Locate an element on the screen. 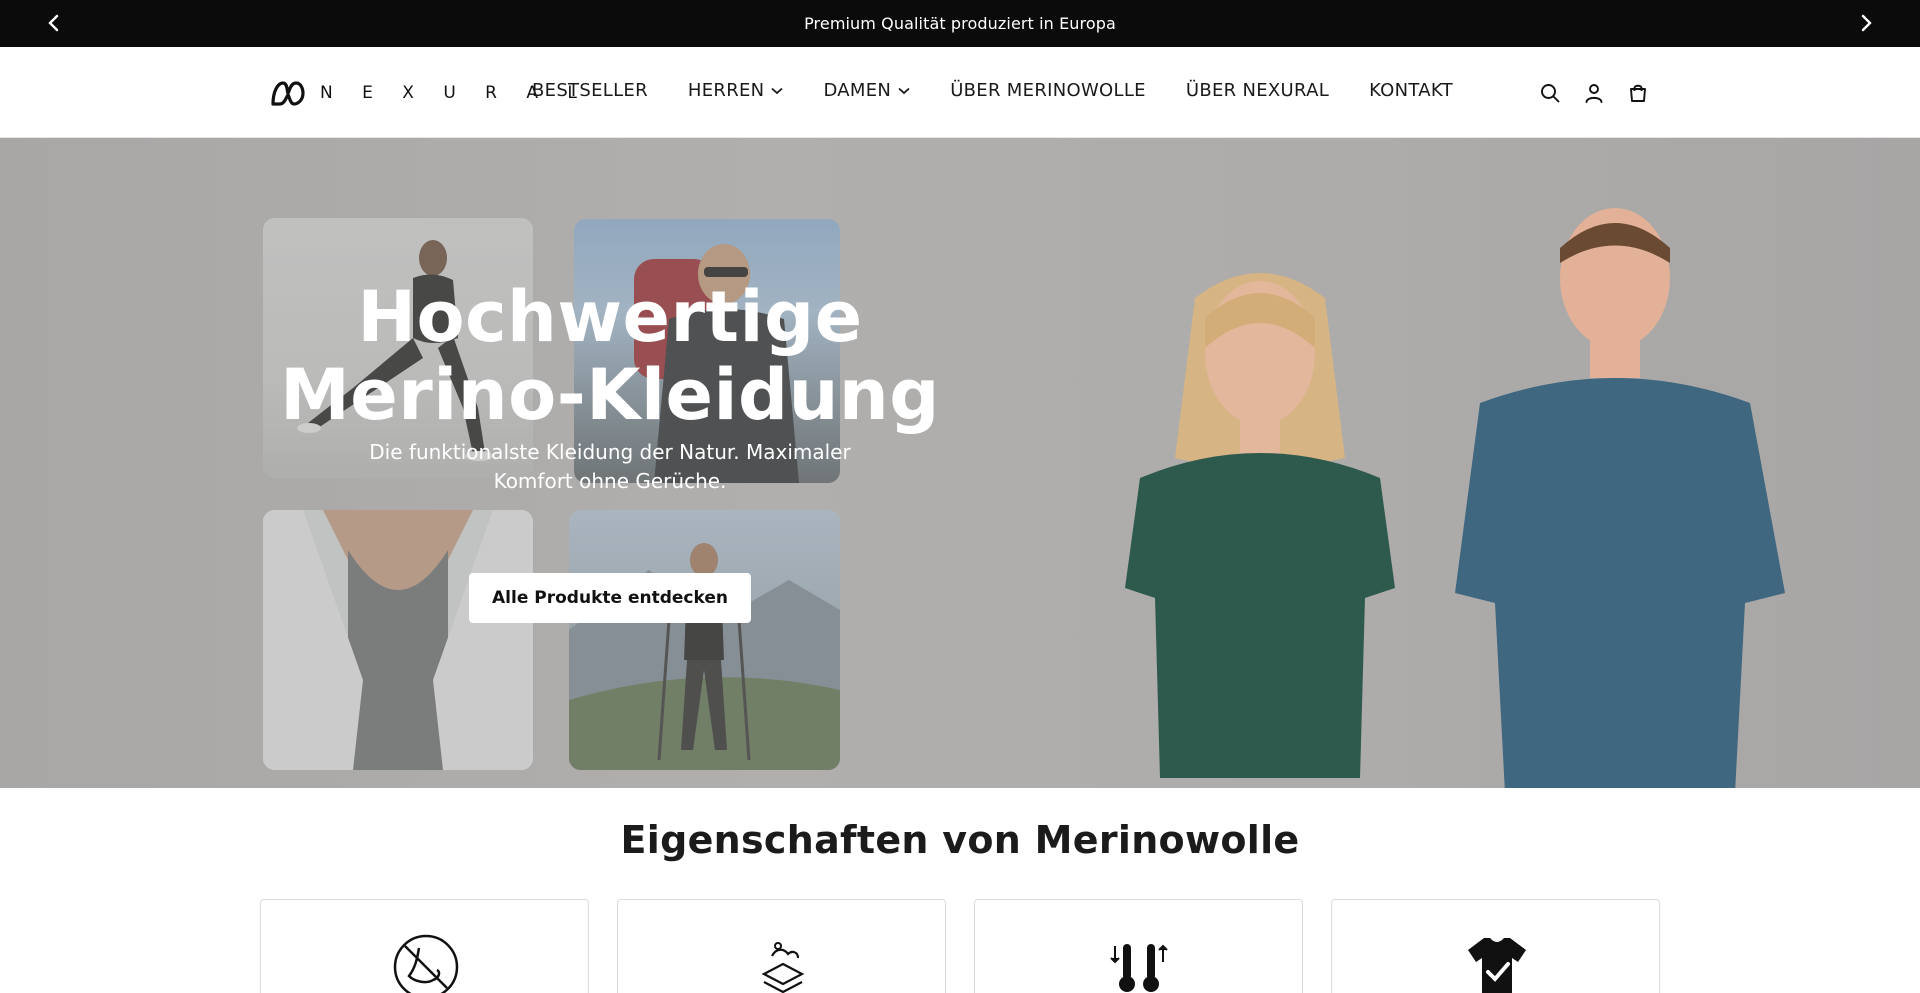  shirt-check-icon is located at coordinates (1497, 963).